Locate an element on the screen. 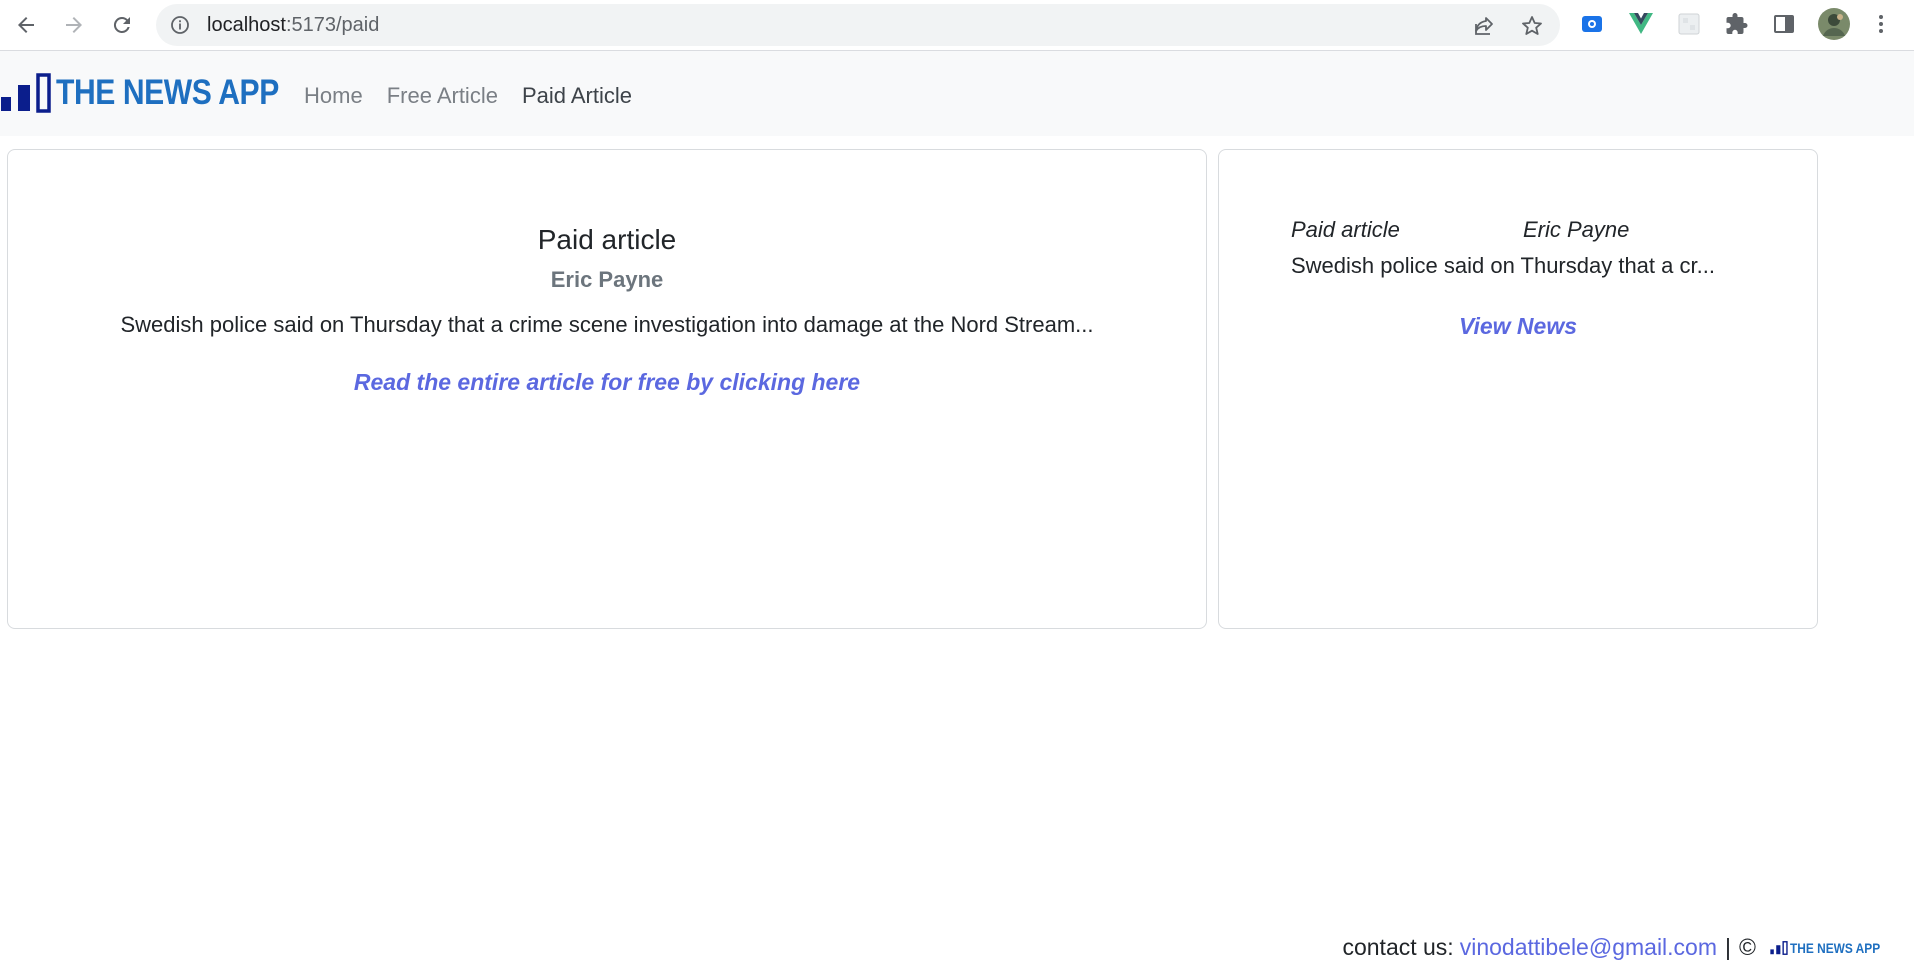 Image resolution: width=1914 pixels, height=967 pixels. profile-button is located at coordinates (1834, 24).